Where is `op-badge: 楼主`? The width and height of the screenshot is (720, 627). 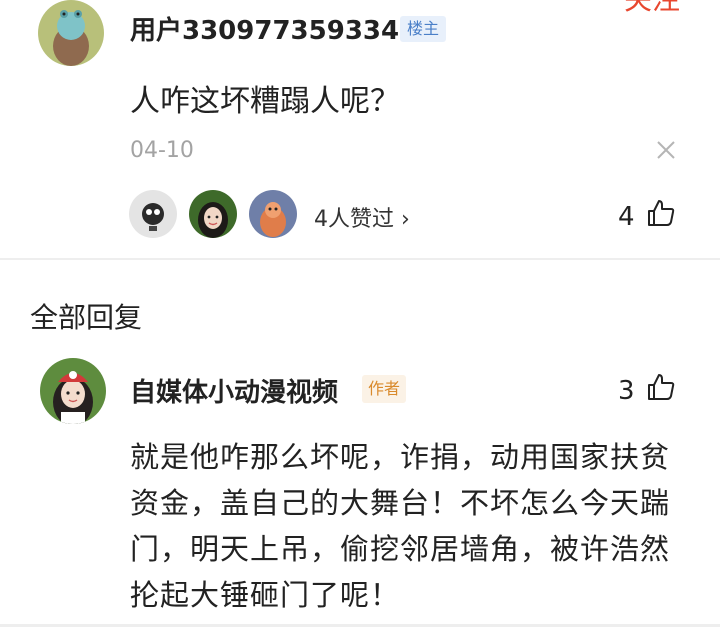 op-badge: 楼主 is located at coordinates (423, 29).